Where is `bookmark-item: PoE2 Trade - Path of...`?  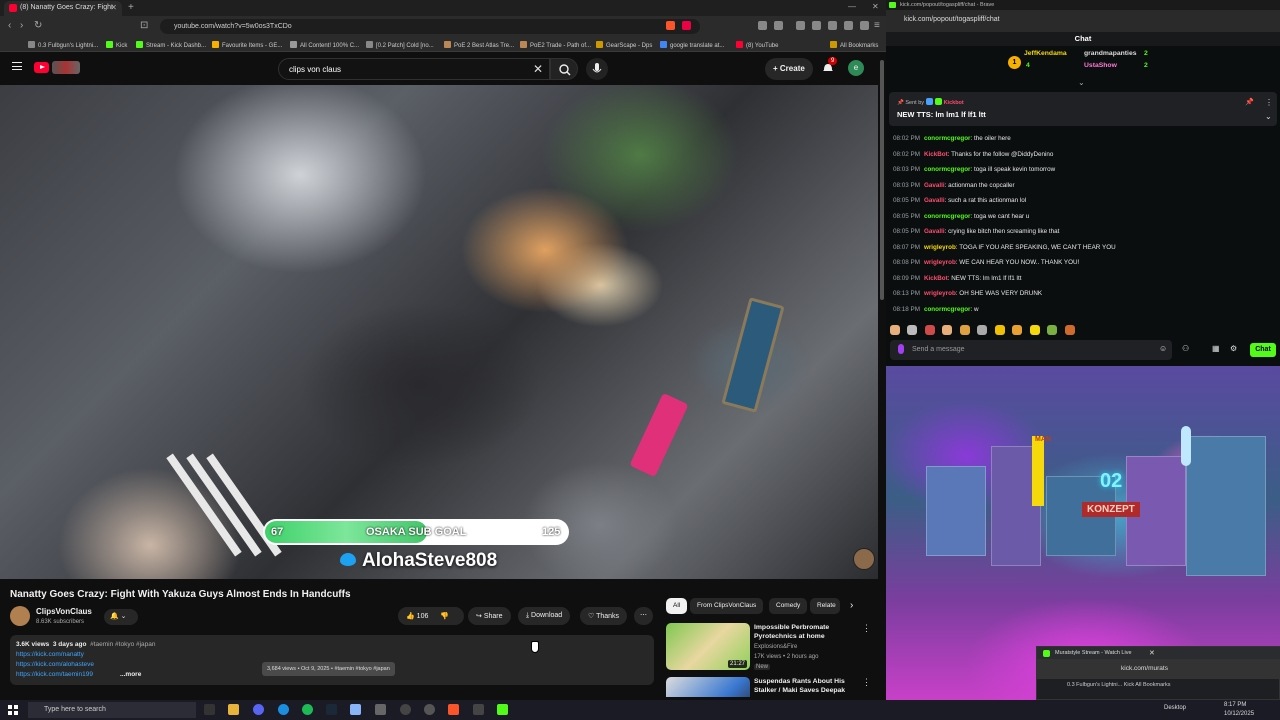
bookmark-item: PoE2 Trade - Path of... is located at coordinates (555, 45).